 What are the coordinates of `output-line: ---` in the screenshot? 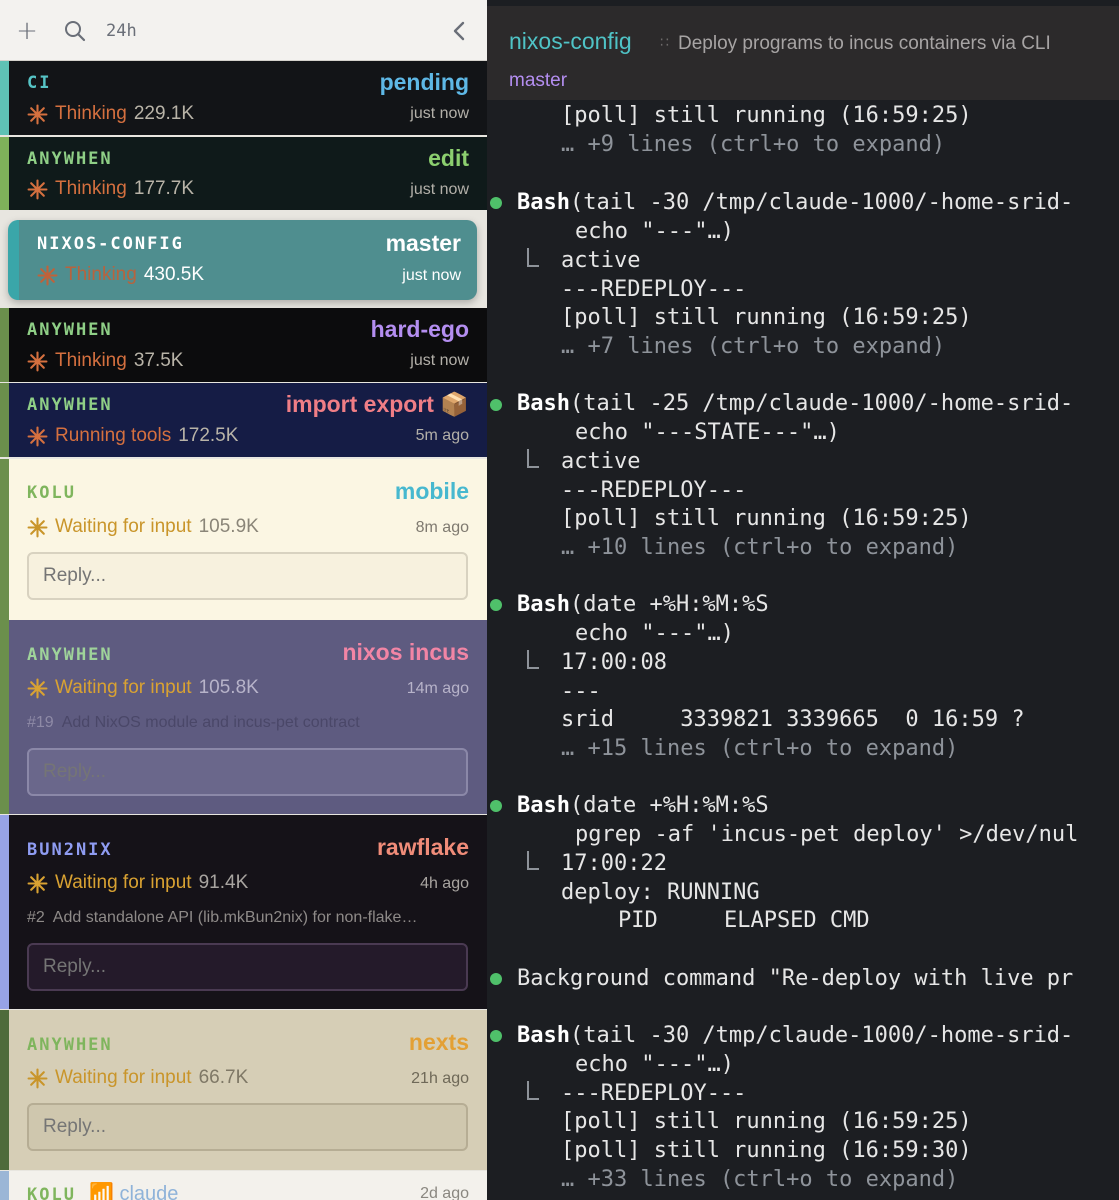 It's located at (581, 691).